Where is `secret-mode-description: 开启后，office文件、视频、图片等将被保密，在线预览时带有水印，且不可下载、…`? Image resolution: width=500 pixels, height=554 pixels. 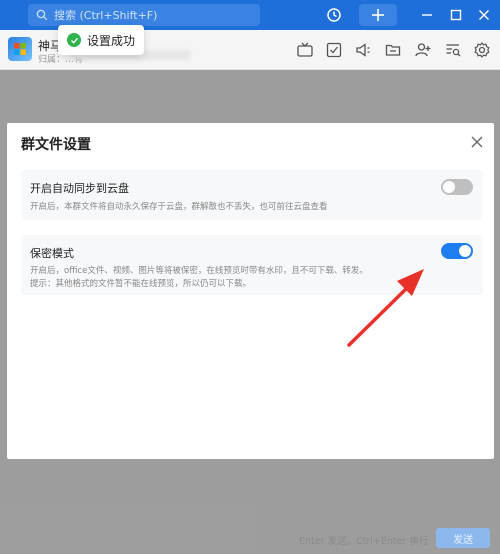
secret-mode-description: 开启后，office文件、视频、图片等将被保密，在线预览时带有水印，且不可下载、… is located at coordinates (199, 271).